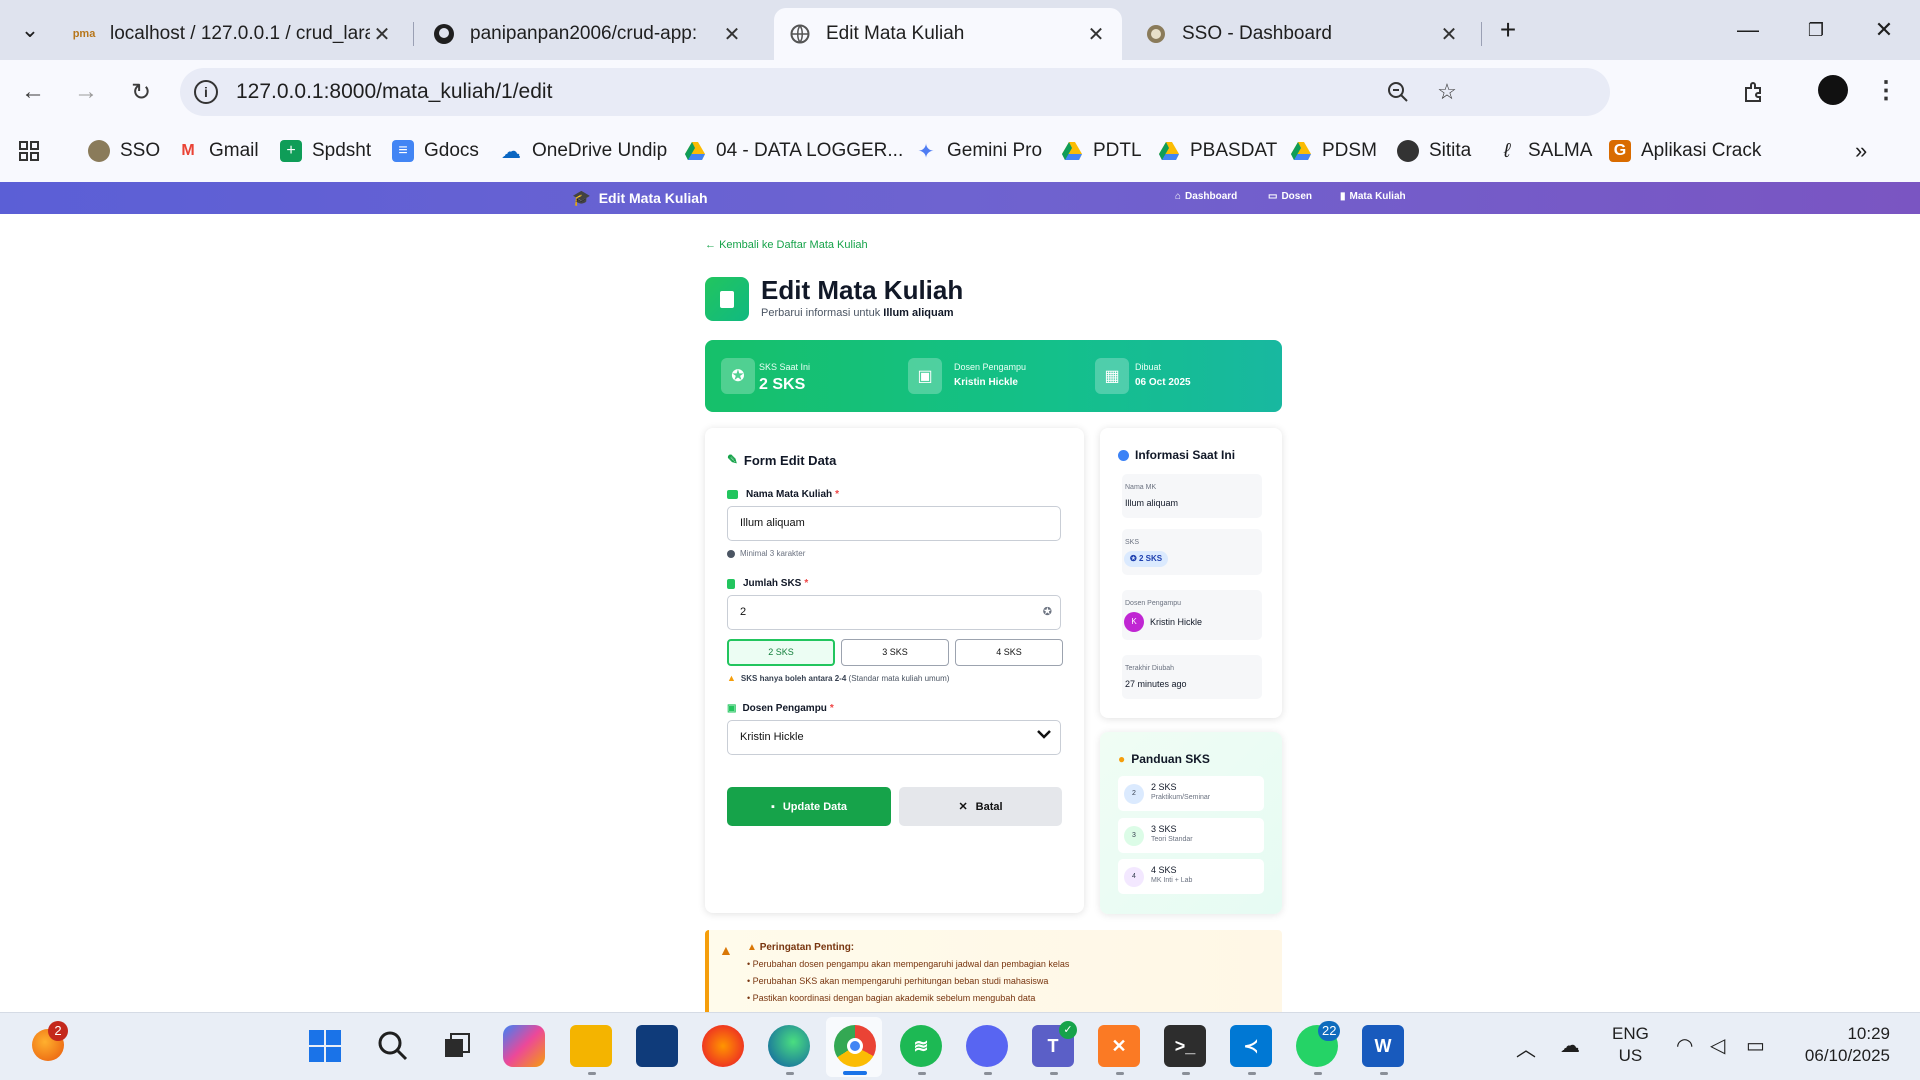  Describe the element at coordinates (895, 92) in the screenshot. I see `address-bar: i 127.0.0.1:8000/mata_kuliah/1/edit ☆` at that location.